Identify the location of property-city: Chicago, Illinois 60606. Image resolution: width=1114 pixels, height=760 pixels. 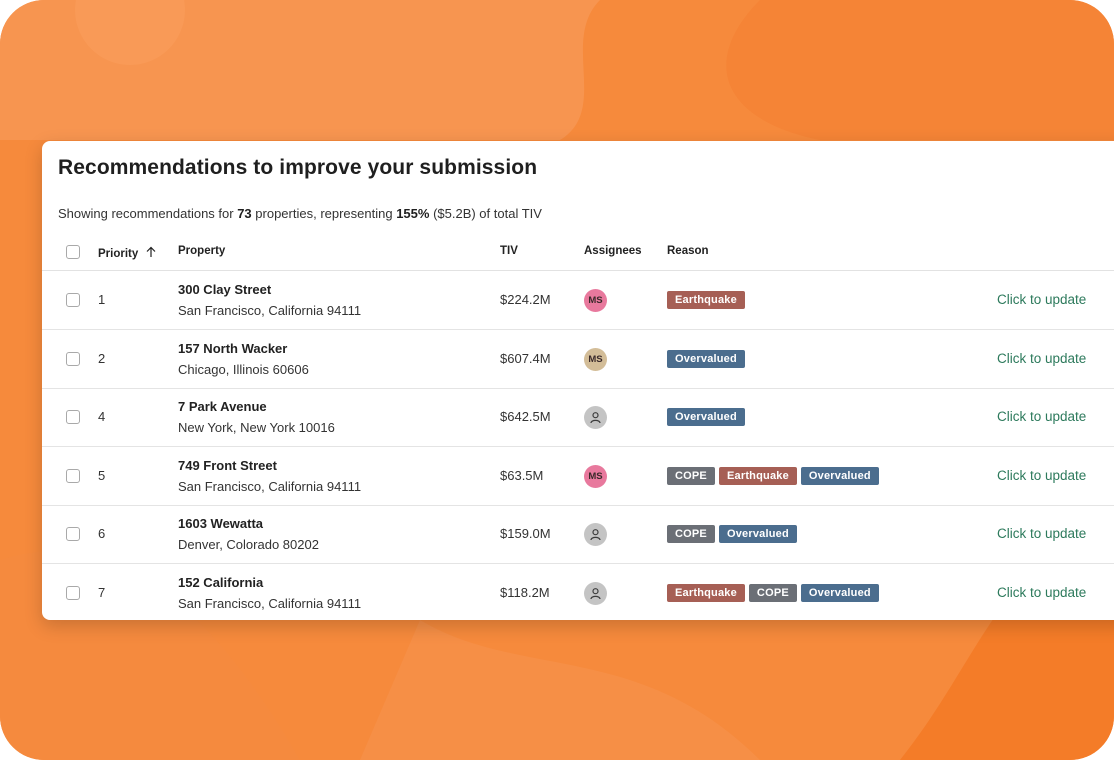
(243, 369).